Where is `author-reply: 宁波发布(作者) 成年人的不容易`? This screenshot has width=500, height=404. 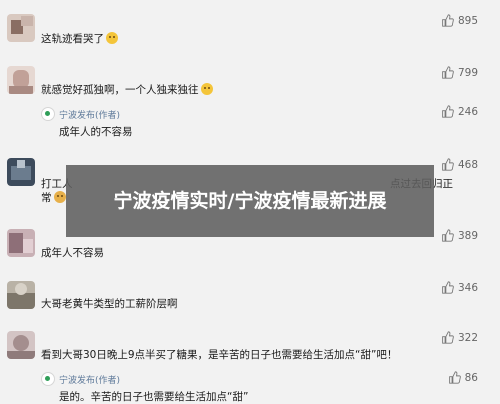 author-reply: 宁波发布(作者) 成年人的不容易 is located at coordinates (87, 123).